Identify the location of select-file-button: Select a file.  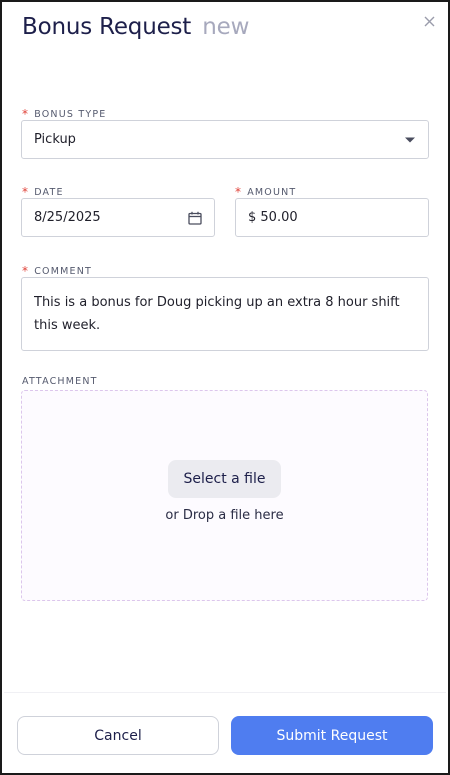
(224, 479).